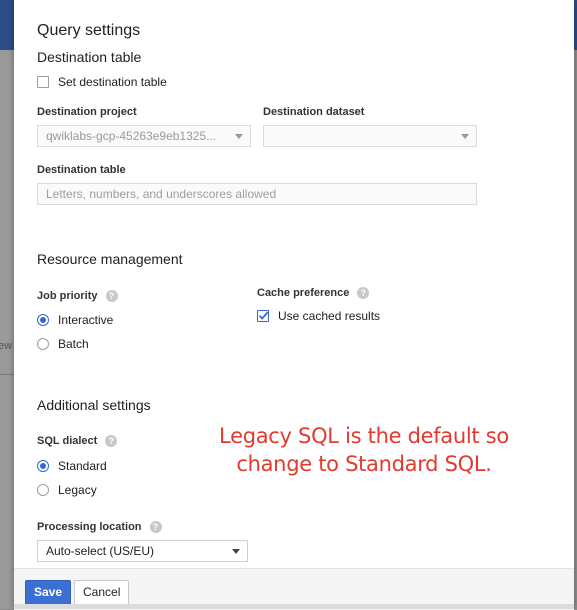 The width and height of the screenshot is (577, 610). Describe the element at coordinates (89, 30) in the screenshot. I see `dialog-title: Query settings` at that location.